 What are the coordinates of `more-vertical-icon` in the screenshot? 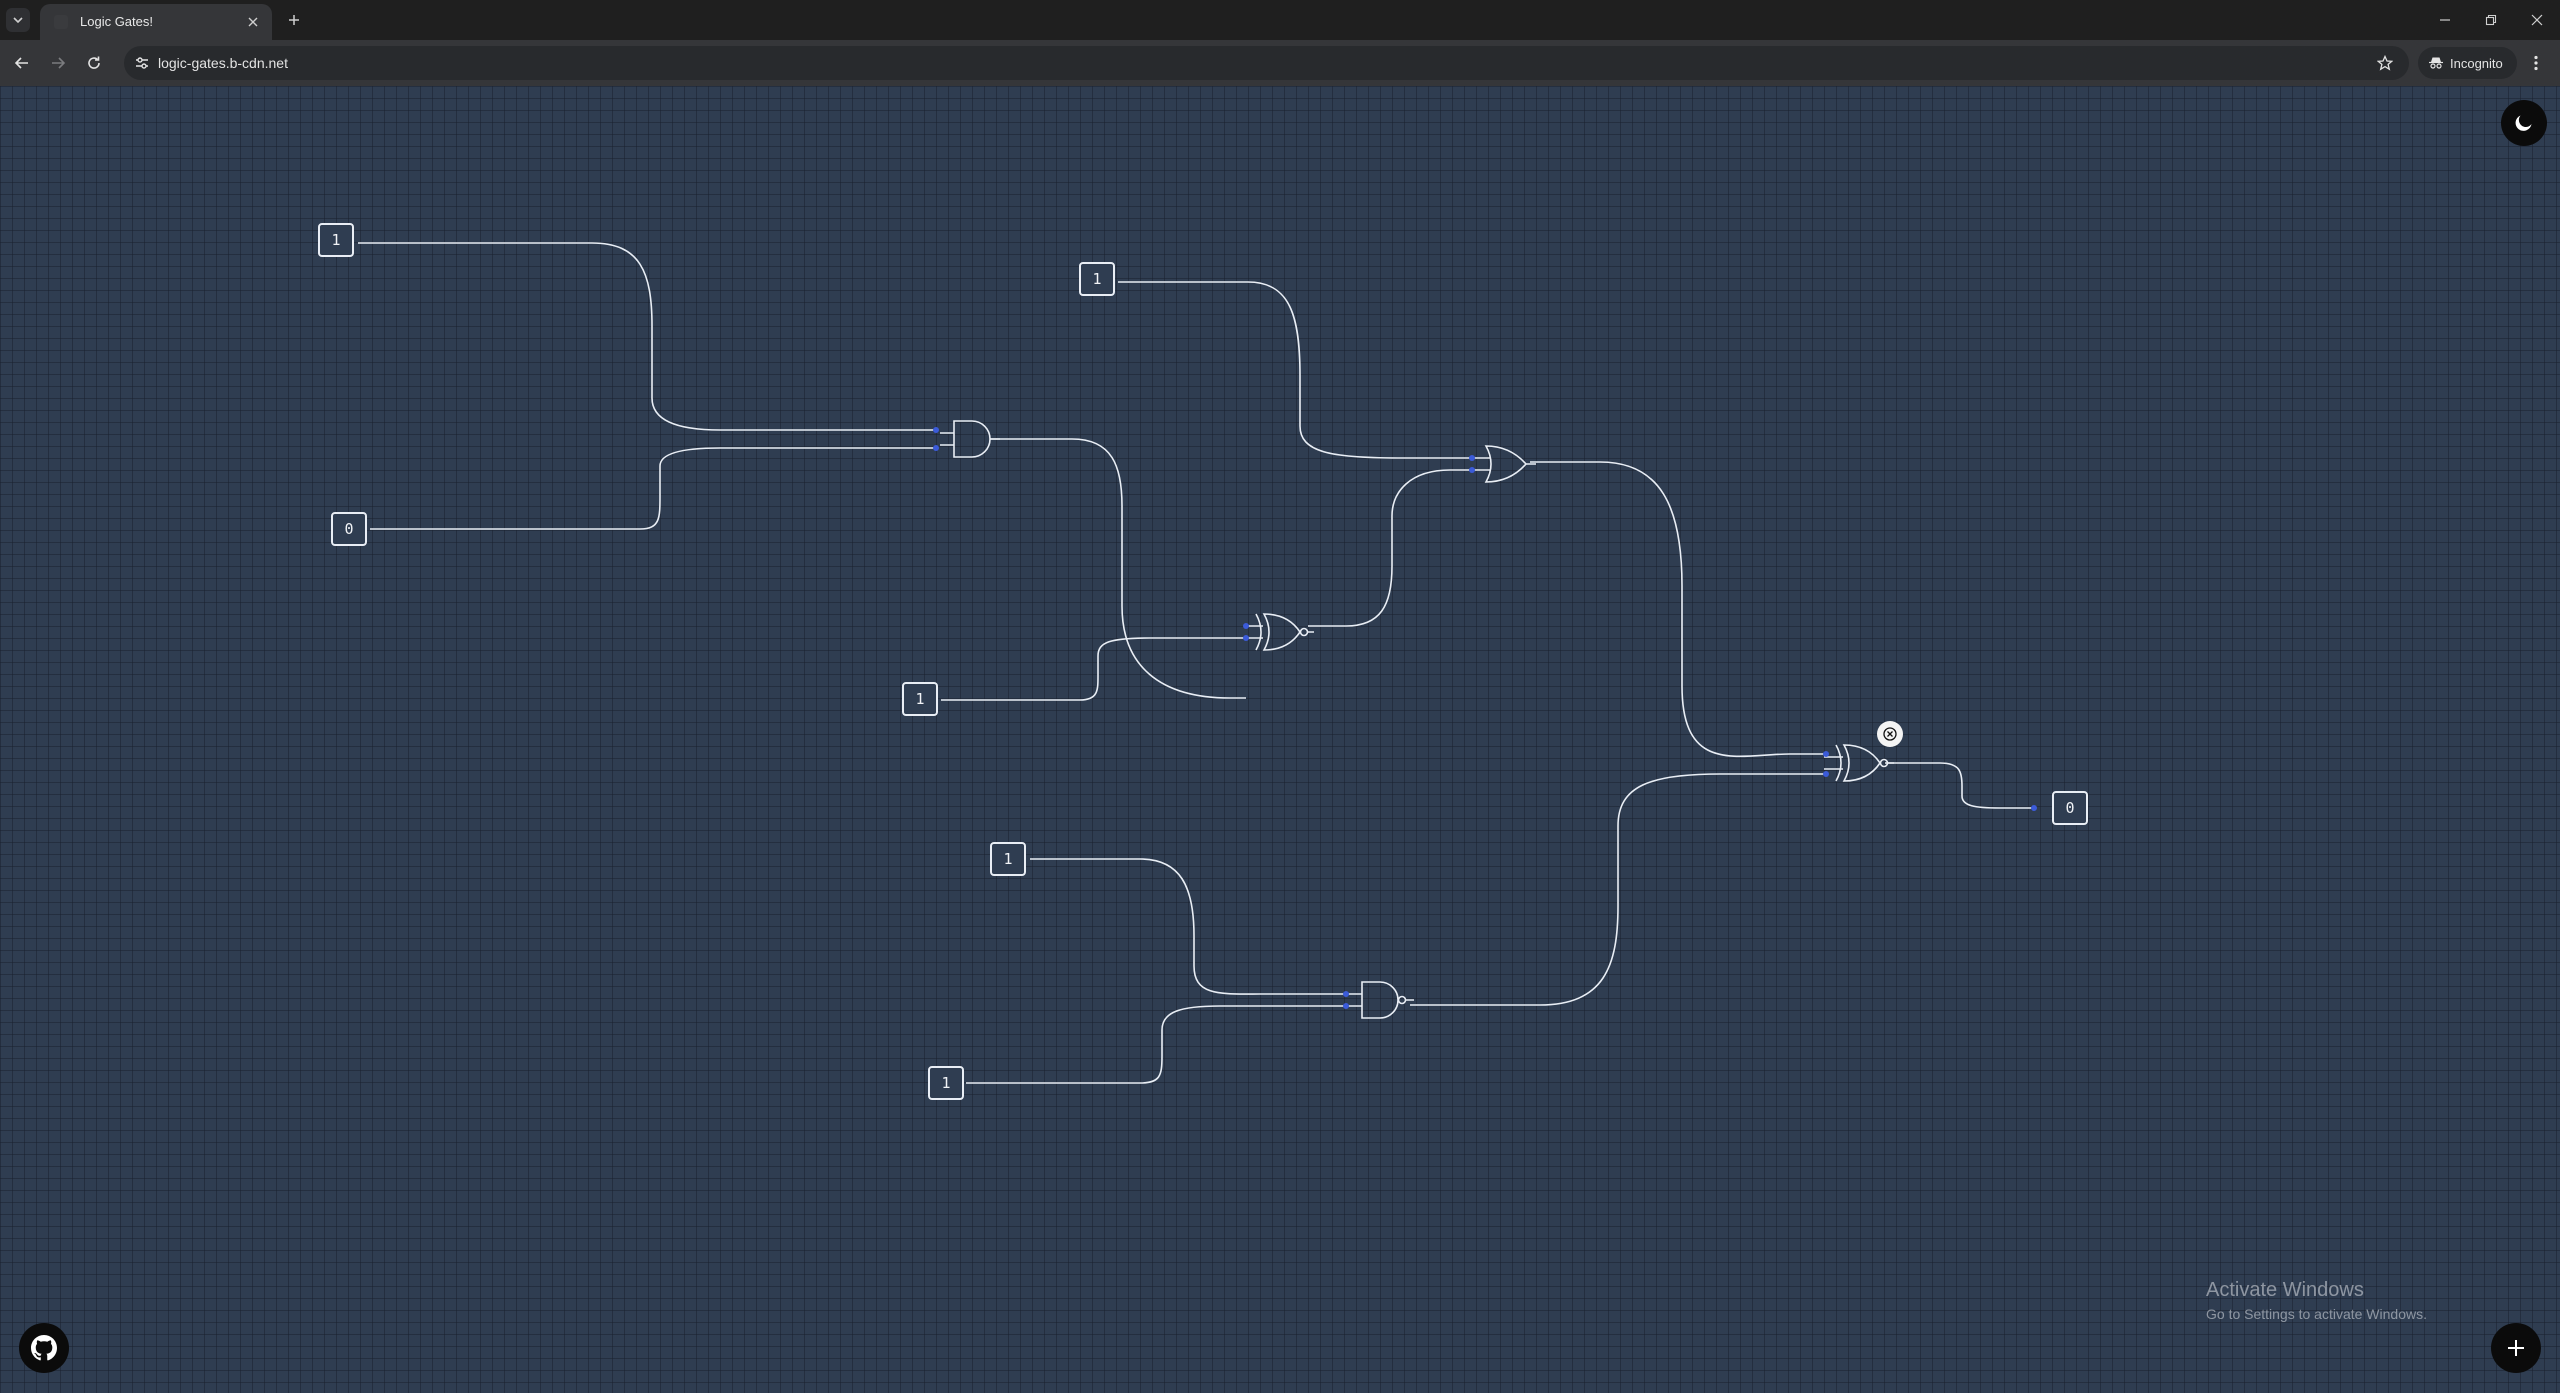 It's located at (2536, 63).